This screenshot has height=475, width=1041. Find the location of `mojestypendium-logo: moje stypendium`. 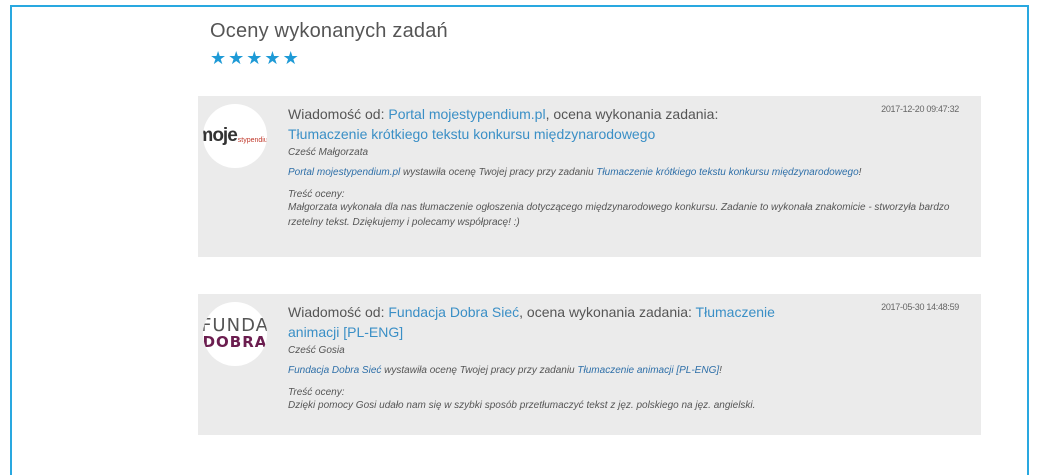

mojestypendium-logo: moje stypendium is located at coordinates (235, 135).